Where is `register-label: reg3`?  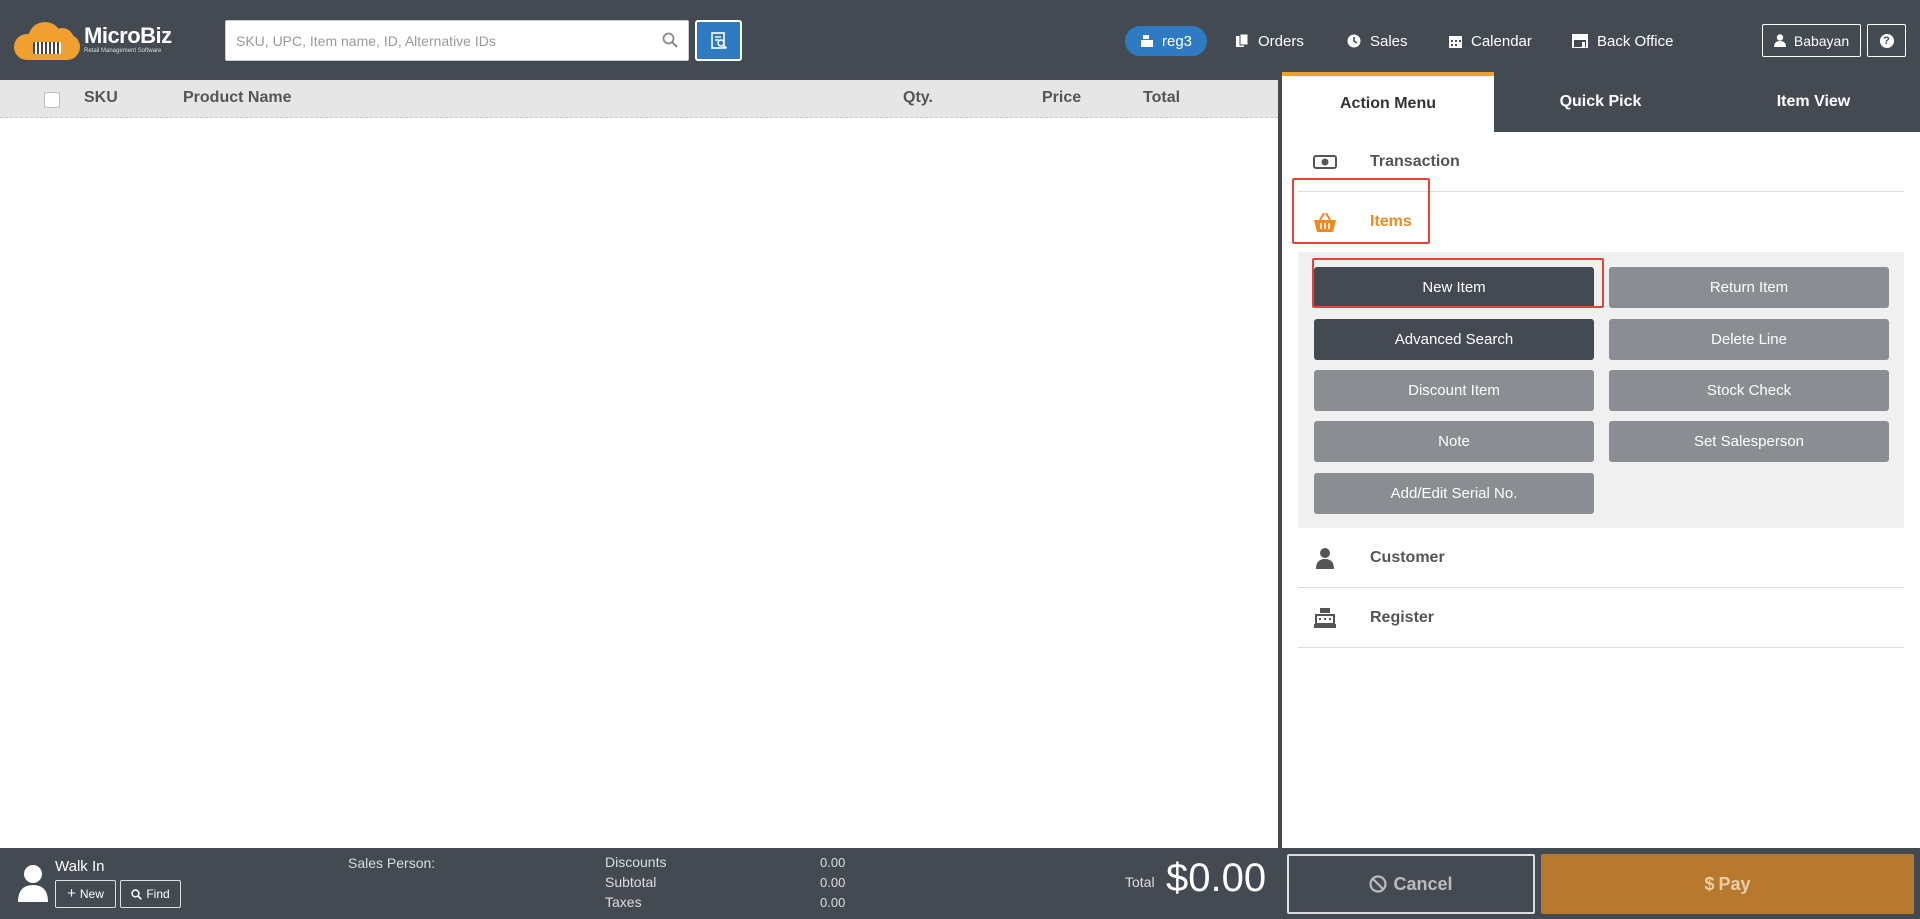 register-label: reg3 is located at coordinates (1177, 41).